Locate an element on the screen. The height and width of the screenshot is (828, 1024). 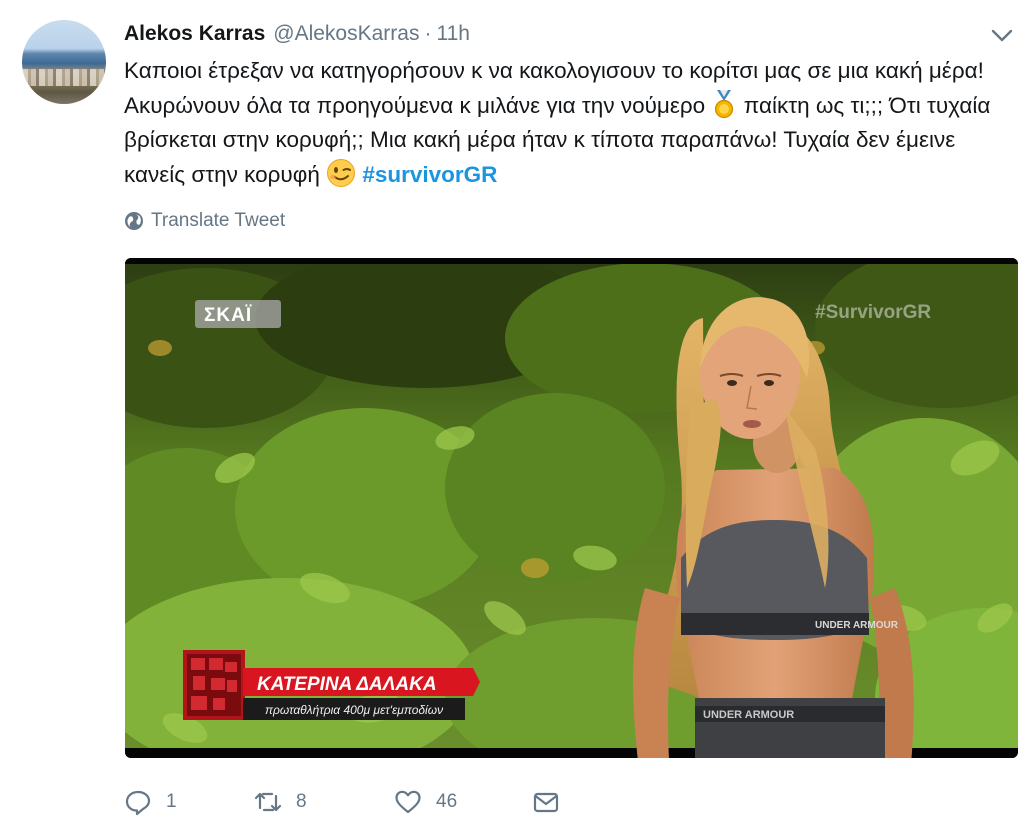
like-count: 46 is located at coordinates (447, 801).